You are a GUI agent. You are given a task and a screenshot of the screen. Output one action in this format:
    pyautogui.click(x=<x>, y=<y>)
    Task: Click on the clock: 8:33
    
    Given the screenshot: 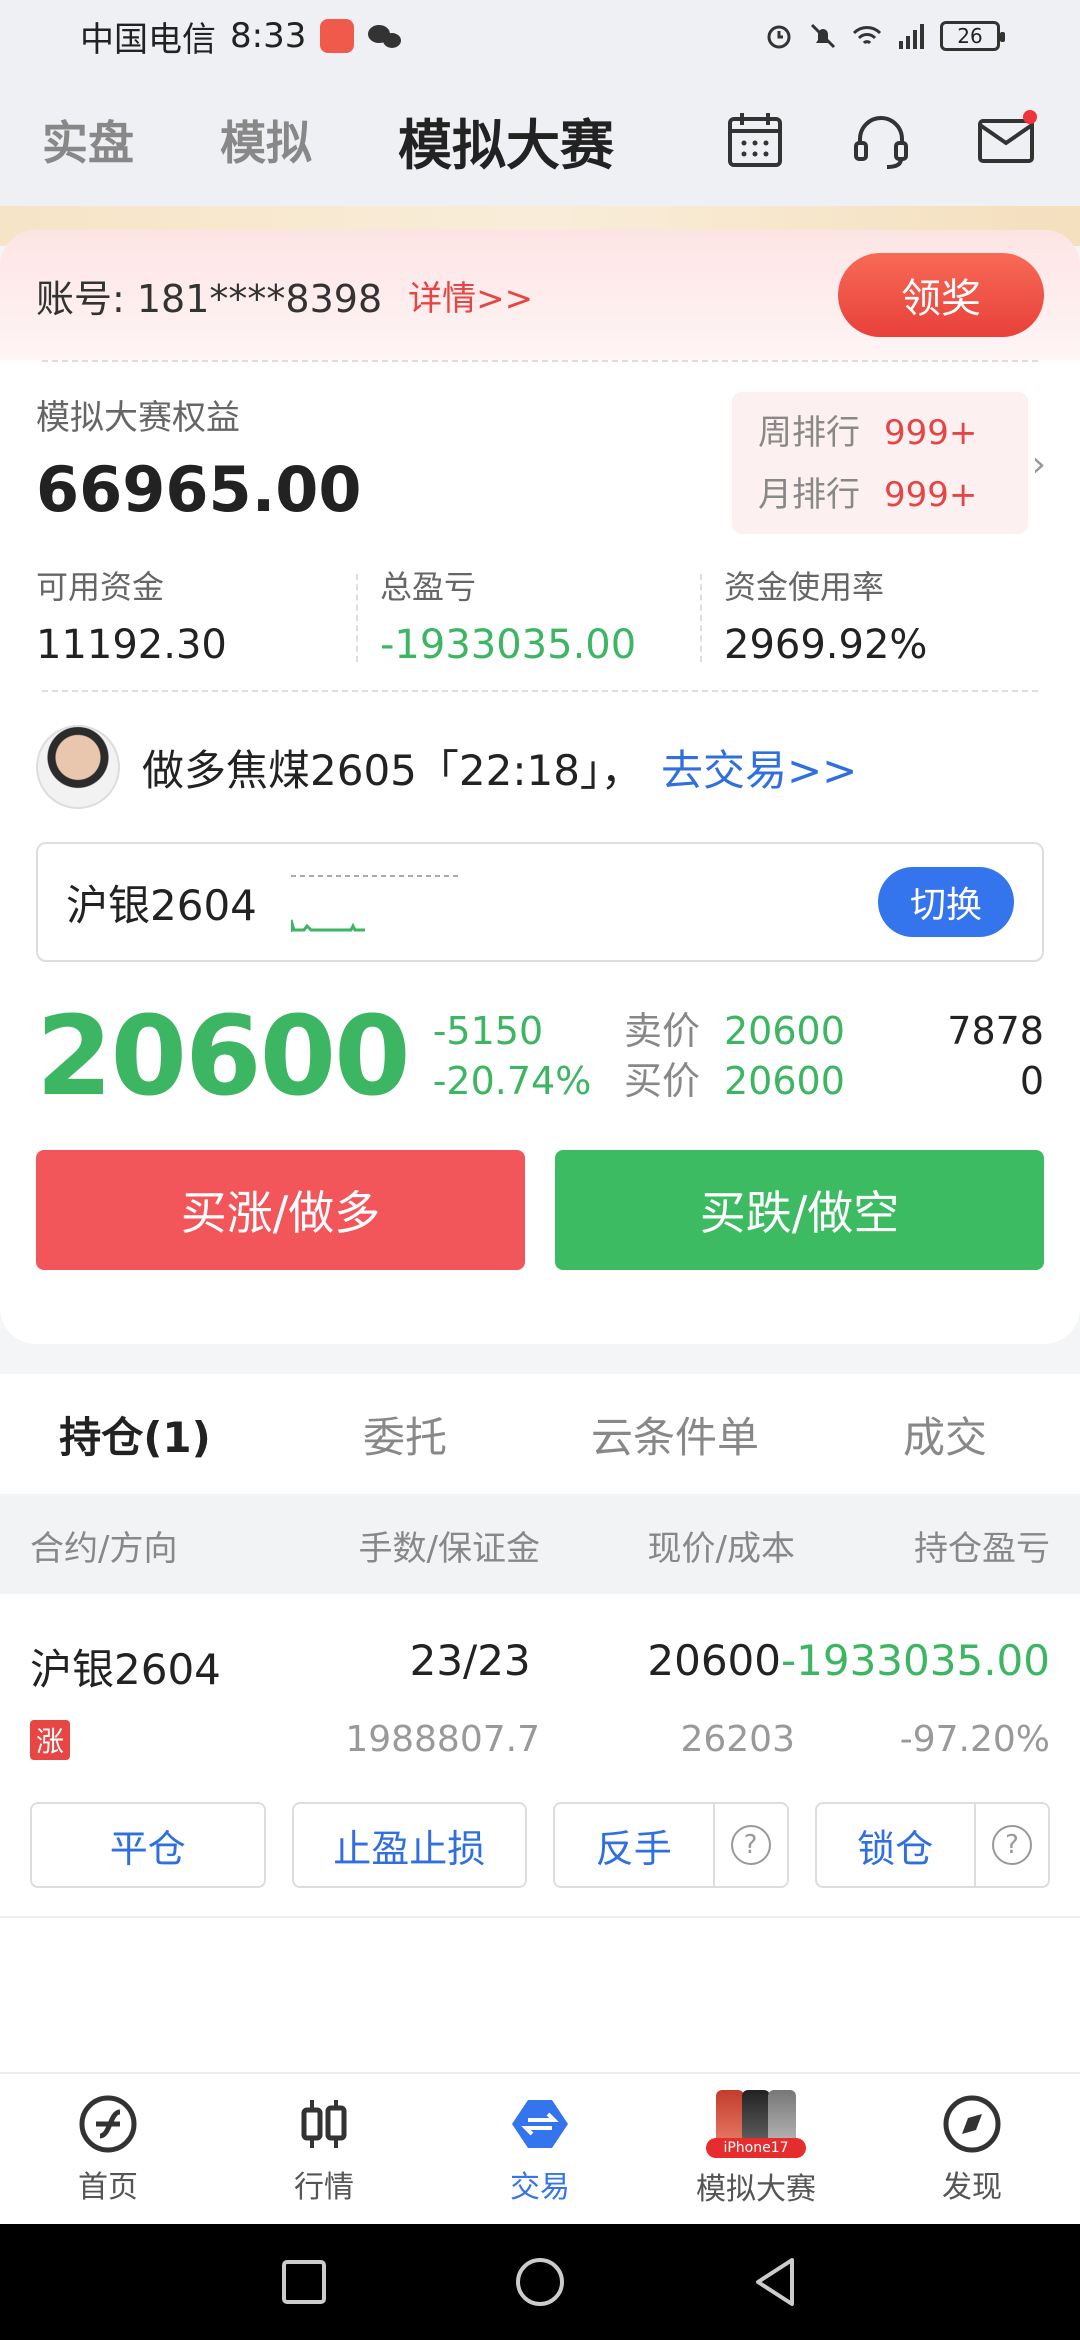 What is the action you would take?
    pyautogui.click(x=268, y=36)
    